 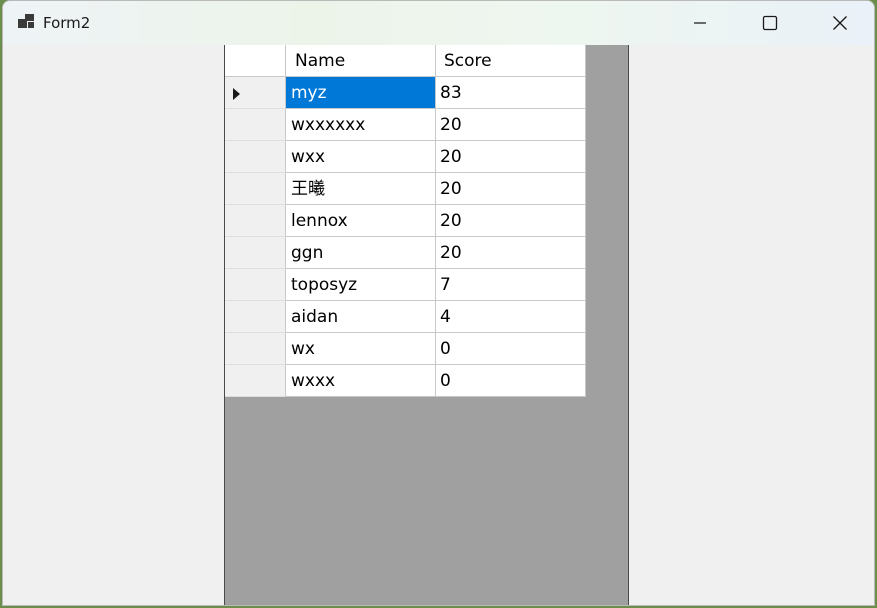 I want to click on grid-header-row: Name Score, so click(x=405, y=61).